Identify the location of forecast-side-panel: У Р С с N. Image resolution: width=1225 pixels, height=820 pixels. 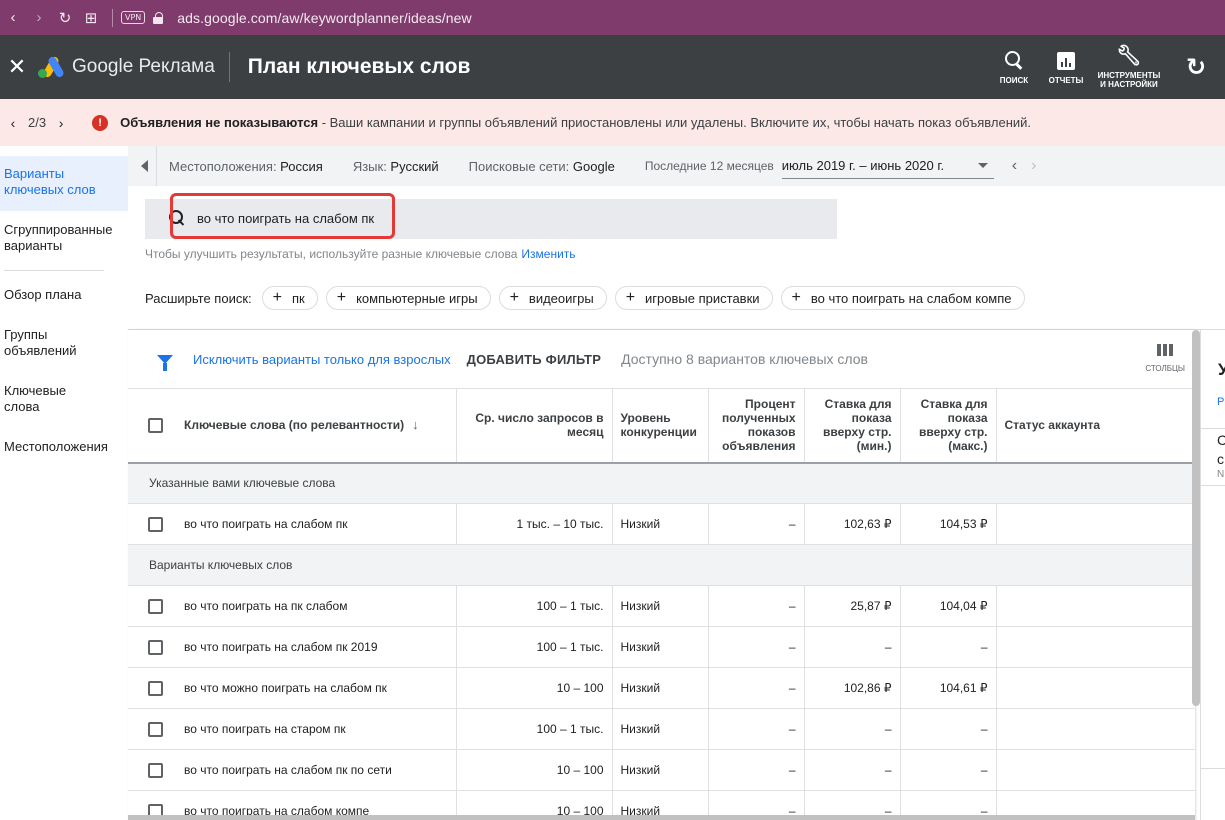
(1212, 575).